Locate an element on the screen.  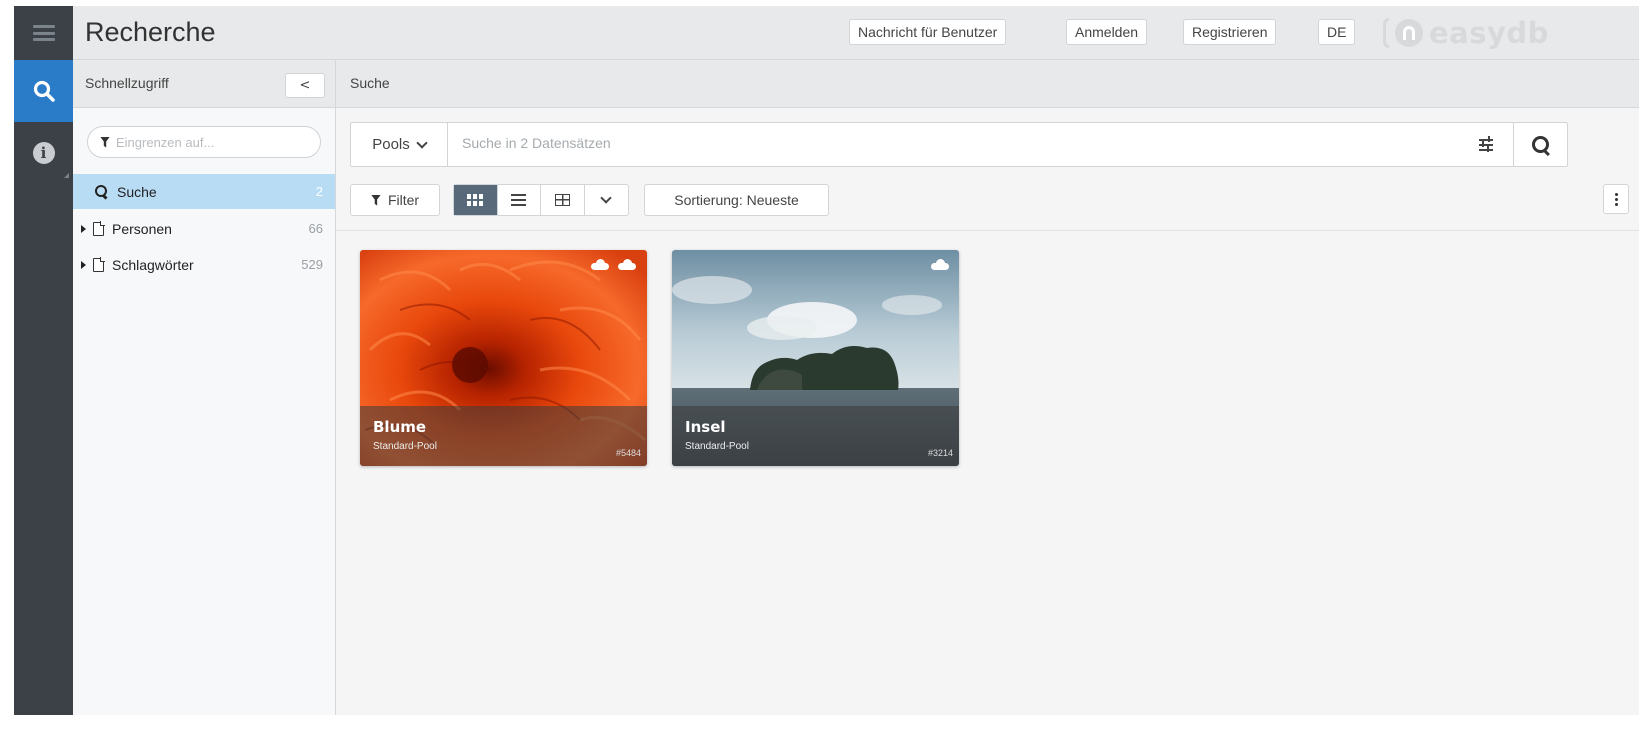
logo-bracket-icon is located at coordinates (1386, 33).